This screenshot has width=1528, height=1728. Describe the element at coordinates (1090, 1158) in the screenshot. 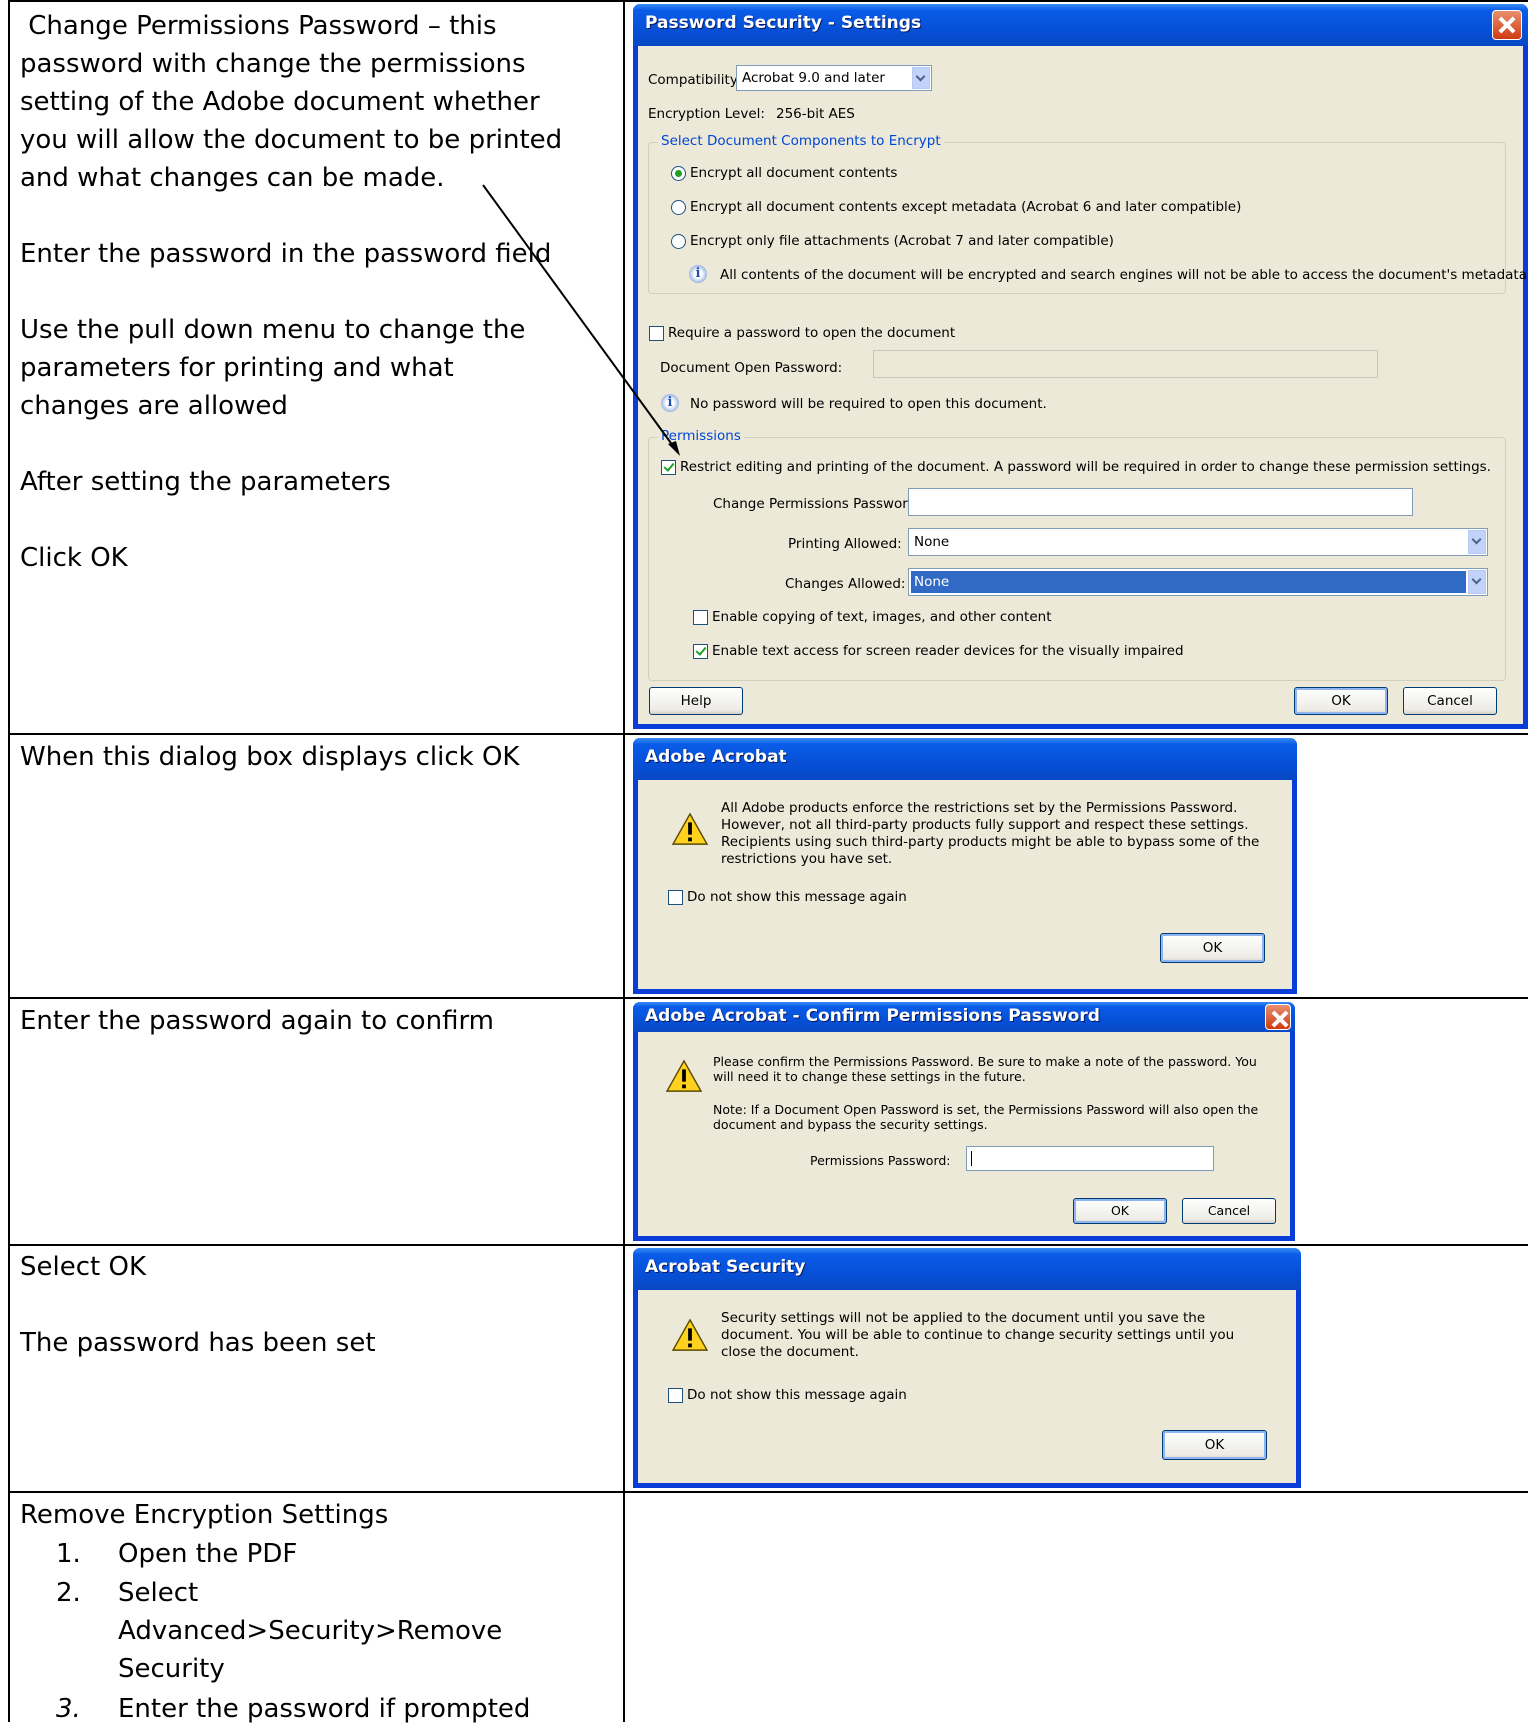

I see `permissions-password-field` at that location.